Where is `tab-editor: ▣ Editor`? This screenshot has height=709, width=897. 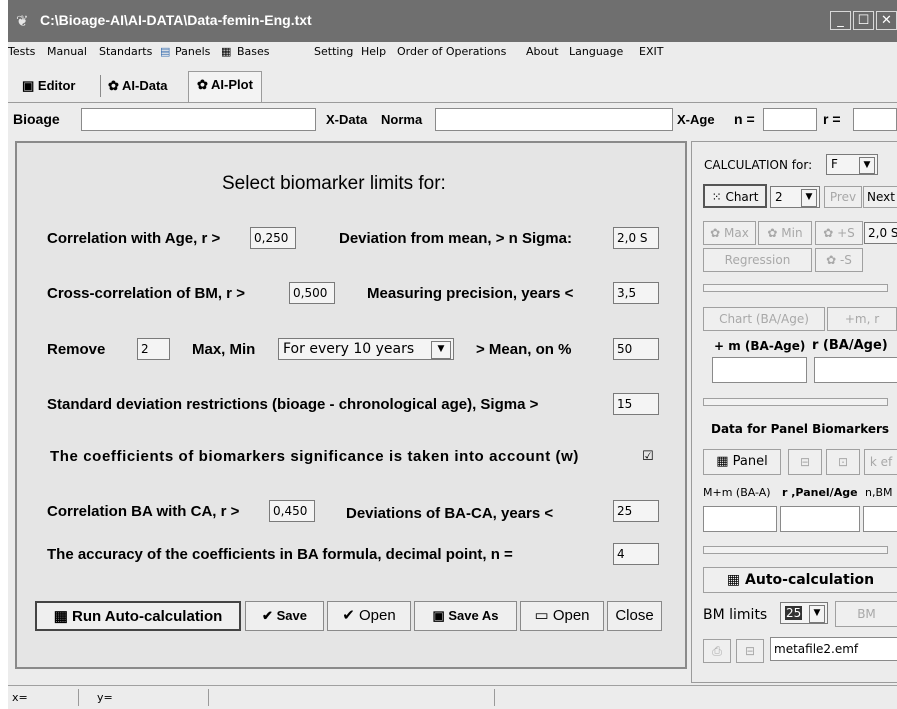
tab-editor: ▣ Editor is located at coordinates (48, 86).